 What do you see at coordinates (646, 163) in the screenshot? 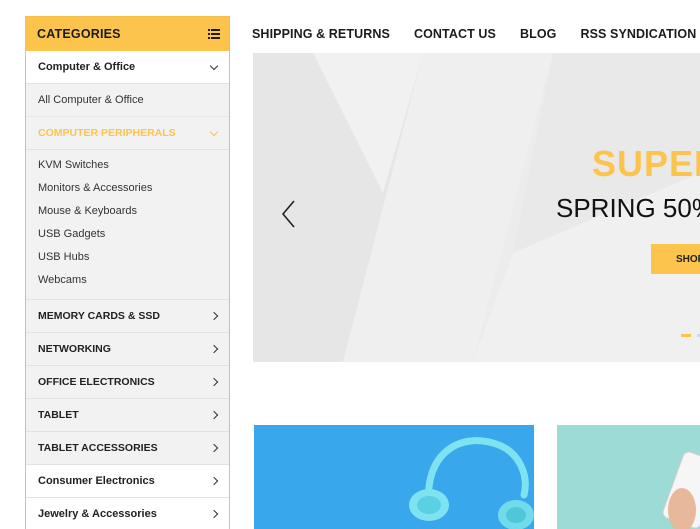
I see `hero-title: SUPER` at bounding box center [646, 163].